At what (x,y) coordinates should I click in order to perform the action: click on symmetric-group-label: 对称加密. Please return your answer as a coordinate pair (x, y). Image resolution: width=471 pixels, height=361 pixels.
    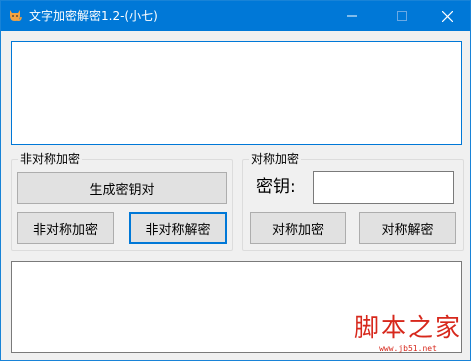
    Looking at the image, I should click on (275, 159).